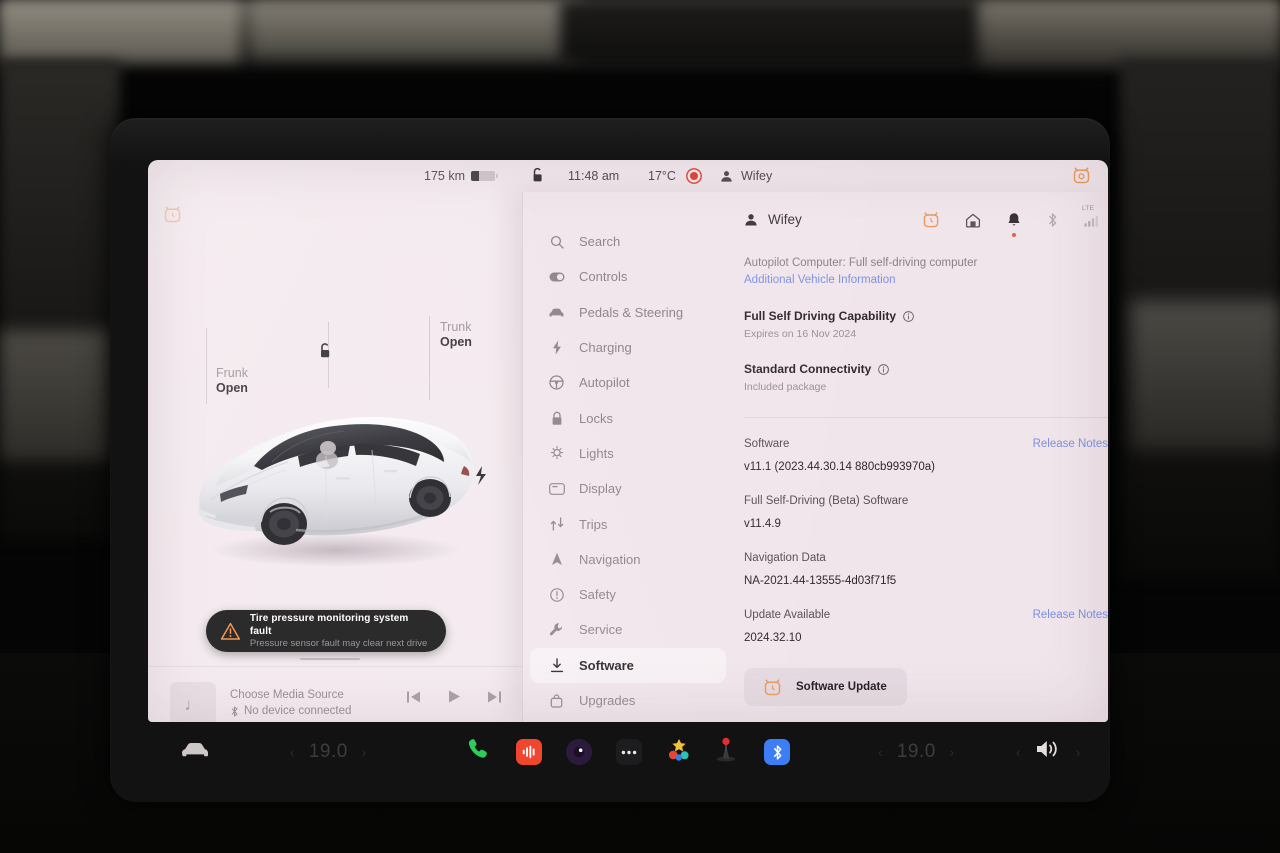 This screenshot has height=853, width=1280. I want to click on wrench-icon, so click(556, 629).